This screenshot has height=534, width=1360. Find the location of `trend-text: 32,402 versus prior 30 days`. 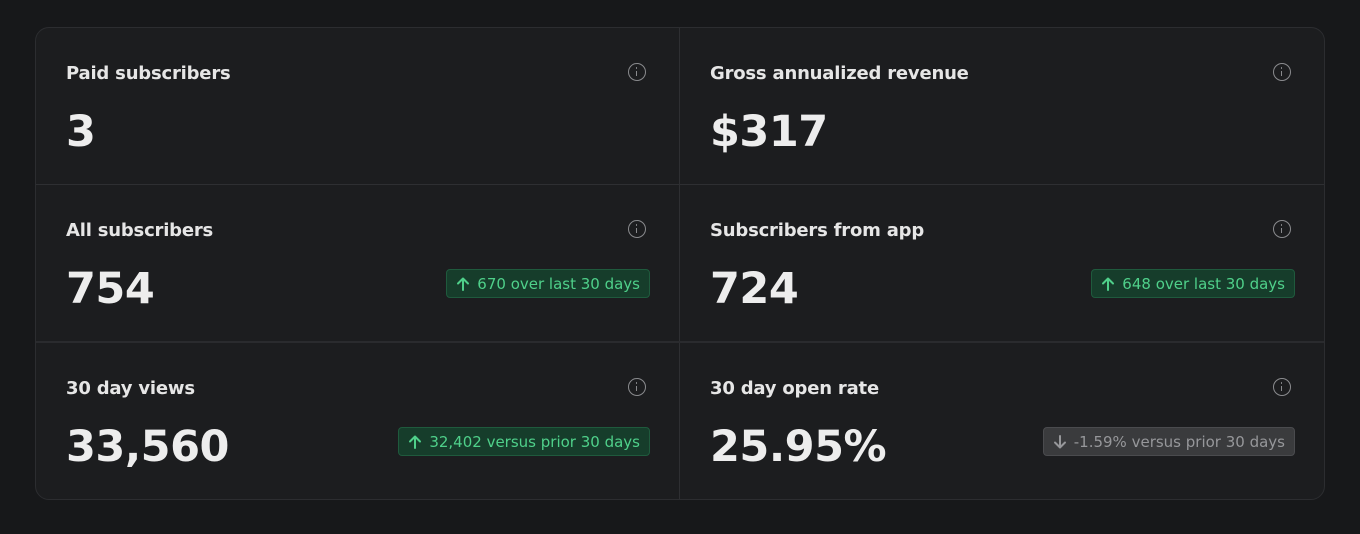

trend-text: 32,402 versus prior 30 days is located at coordinates (534, 441).